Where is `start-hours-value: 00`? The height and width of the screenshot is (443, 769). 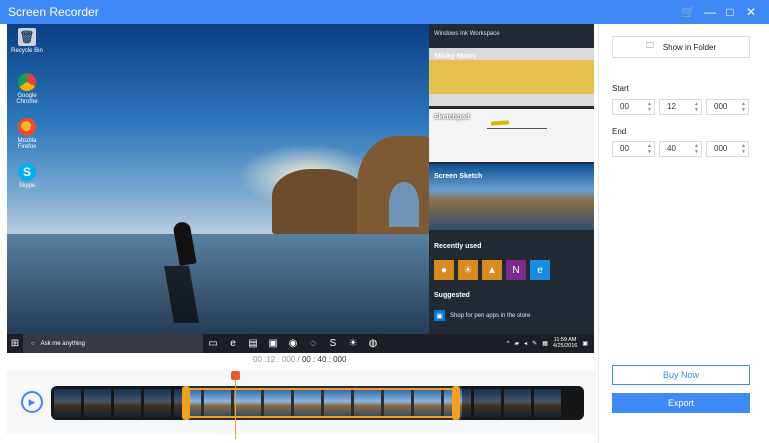
start-hours-value: 00 is located at coordinates (624, 106).